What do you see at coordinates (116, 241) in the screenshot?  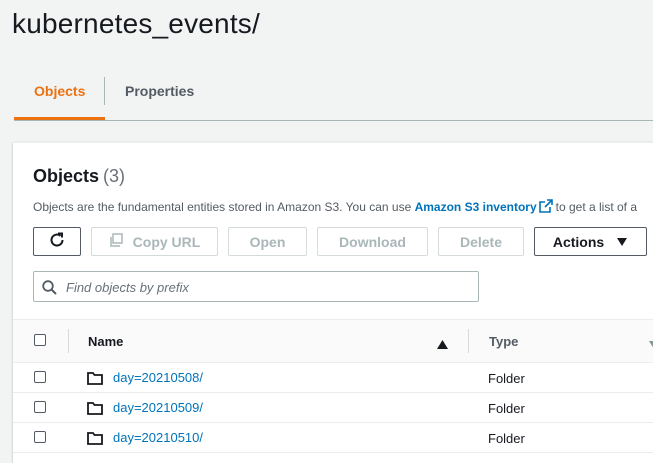 I see `copy-icon` at bounding box center [116, 241].